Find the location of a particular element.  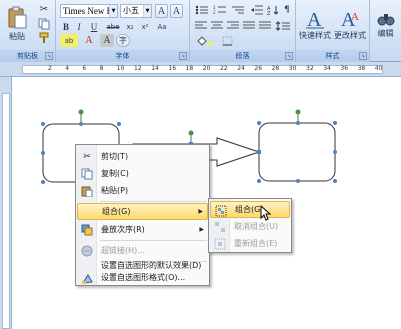

decrease-indent-button is located at coordinates (257, 10).